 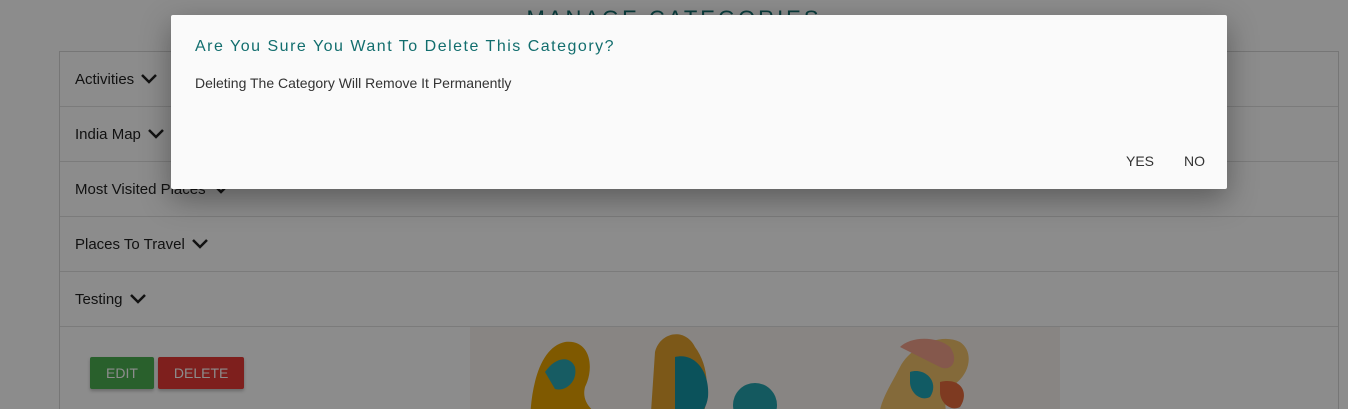 What do you see at coordinates (1140, 161) in the screenshot?
I see `yes-button: YES` at bounding box center [1140, 161].